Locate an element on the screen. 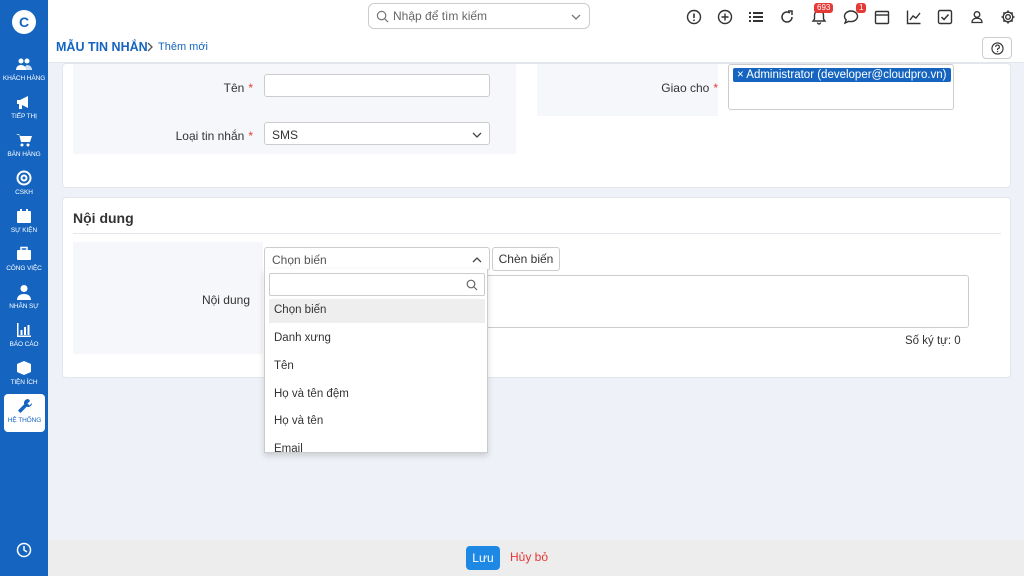 The image size is (1024, 576). search-input is located at coordinates (478, 16).